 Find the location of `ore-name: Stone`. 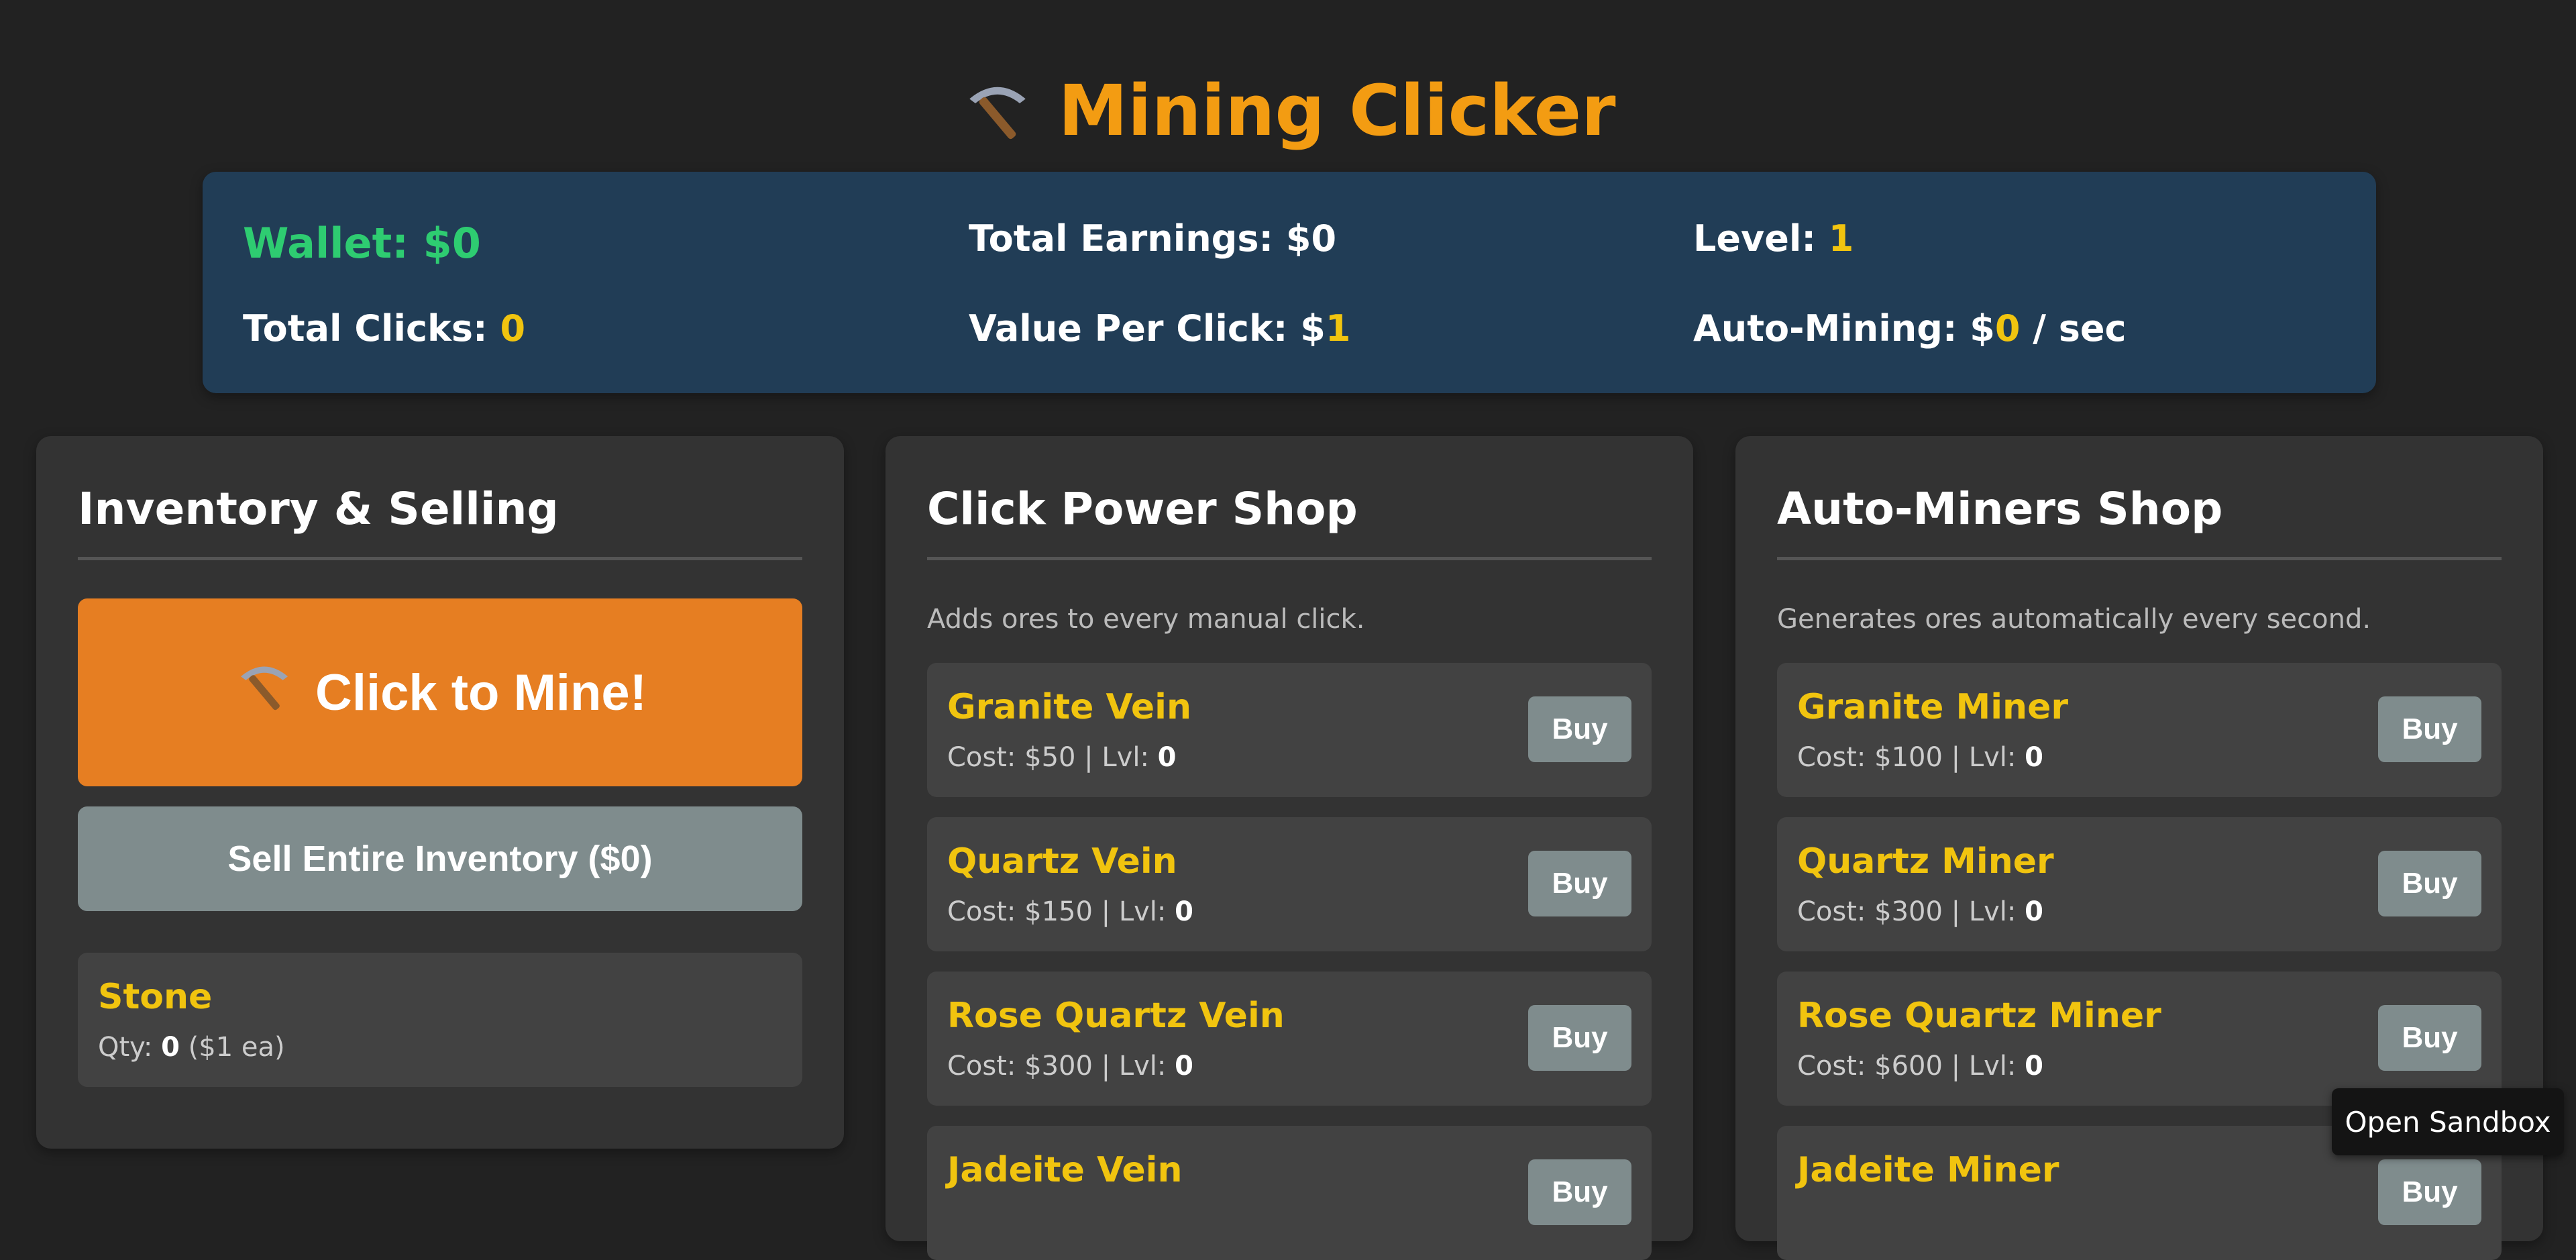

ore-name: Stone is located at coordinates (155, 997).